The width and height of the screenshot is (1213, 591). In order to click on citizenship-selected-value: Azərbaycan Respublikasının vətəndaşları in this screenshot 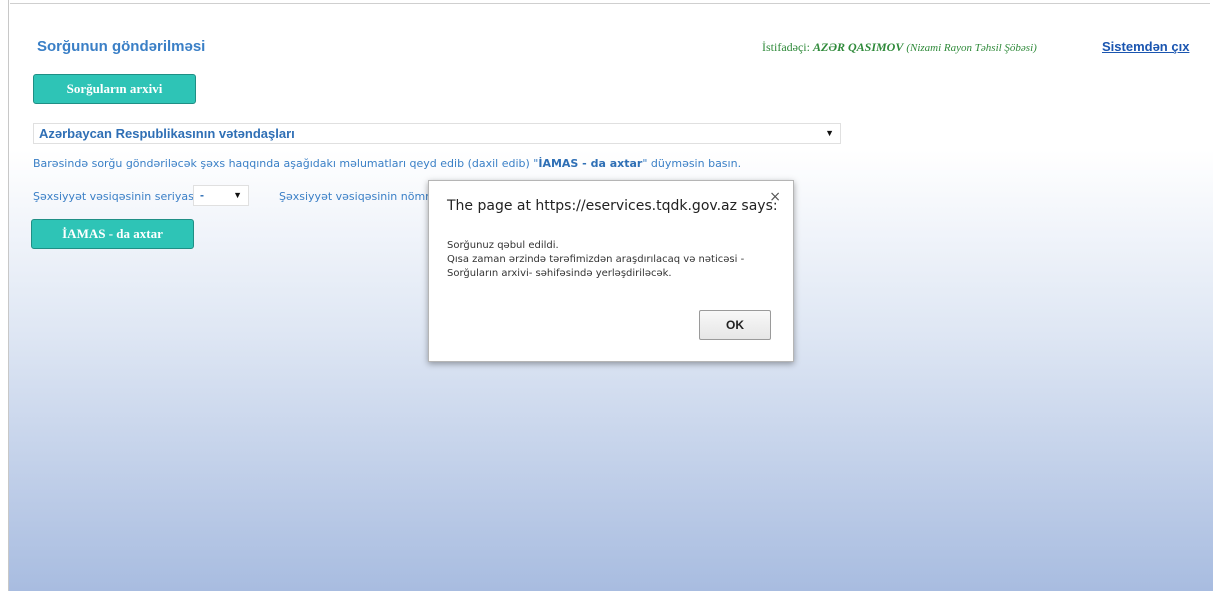, I will do `click(167, 133)`.